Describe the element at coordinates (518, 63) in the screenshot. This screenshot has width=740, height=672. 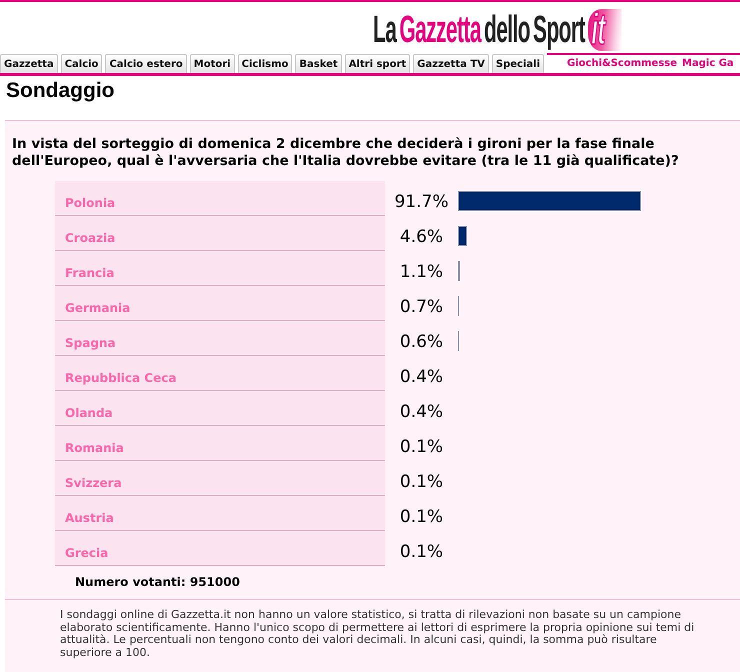
I see `nav-tab: Speciali` at that location.